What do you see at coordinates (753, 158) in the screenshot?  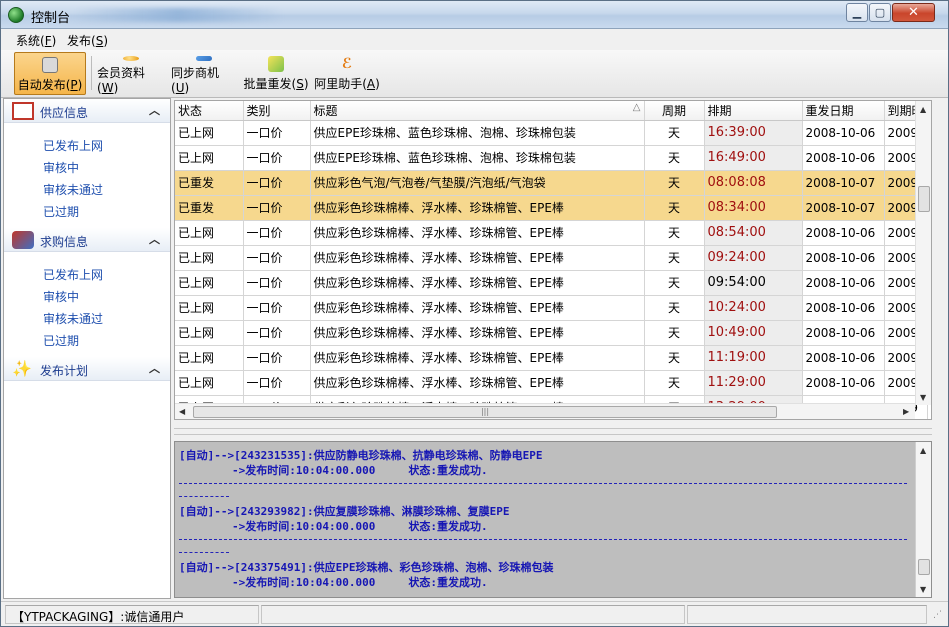 I see `cell-schedule-time: 16:49:00` at bounding box center [753, 158].